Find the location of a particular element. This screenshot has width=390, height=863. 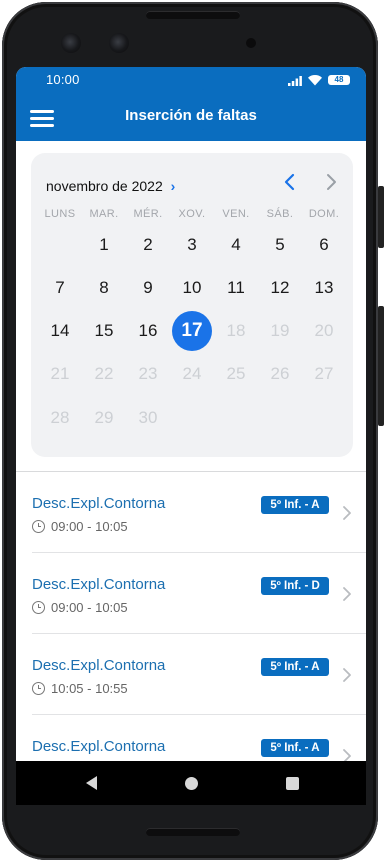

calendar-day: 15 is located at coordinates (104, 331).